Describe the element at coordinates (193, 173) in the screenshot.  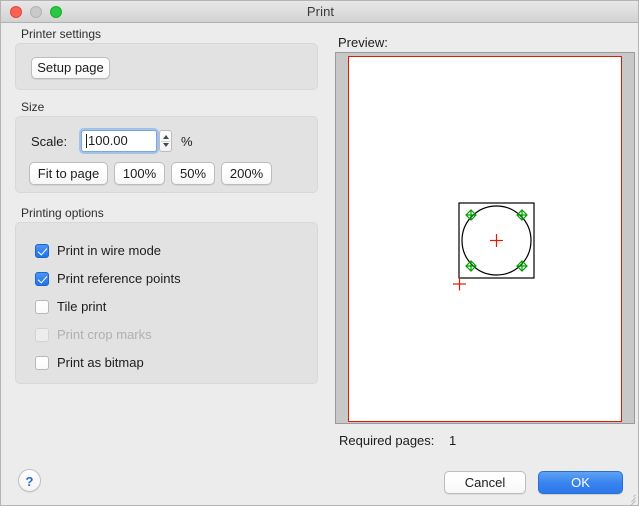
I see `scale-50-button: 50%` at that location.